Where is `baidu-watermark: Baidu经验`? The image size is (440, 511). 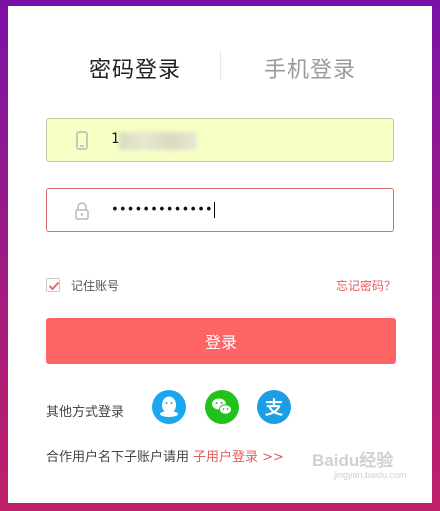
baidu-watermark: Baidu经验 is located at coordinates (353, 460).